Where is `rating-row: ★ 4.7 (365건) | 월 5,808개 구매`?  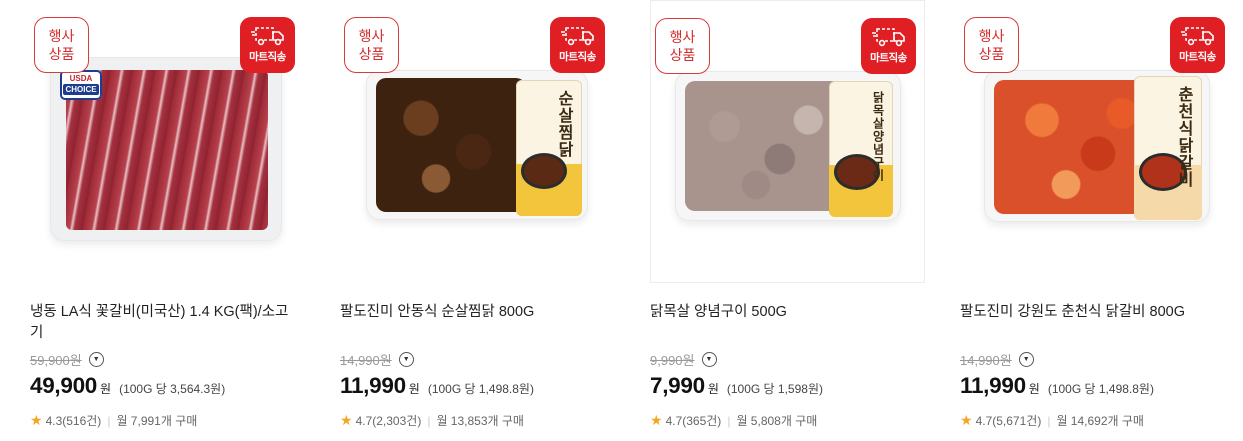 rating-row: ★ 4.7 (365건) | 월 5,808개 구매 is located at coordinates (733, 420).